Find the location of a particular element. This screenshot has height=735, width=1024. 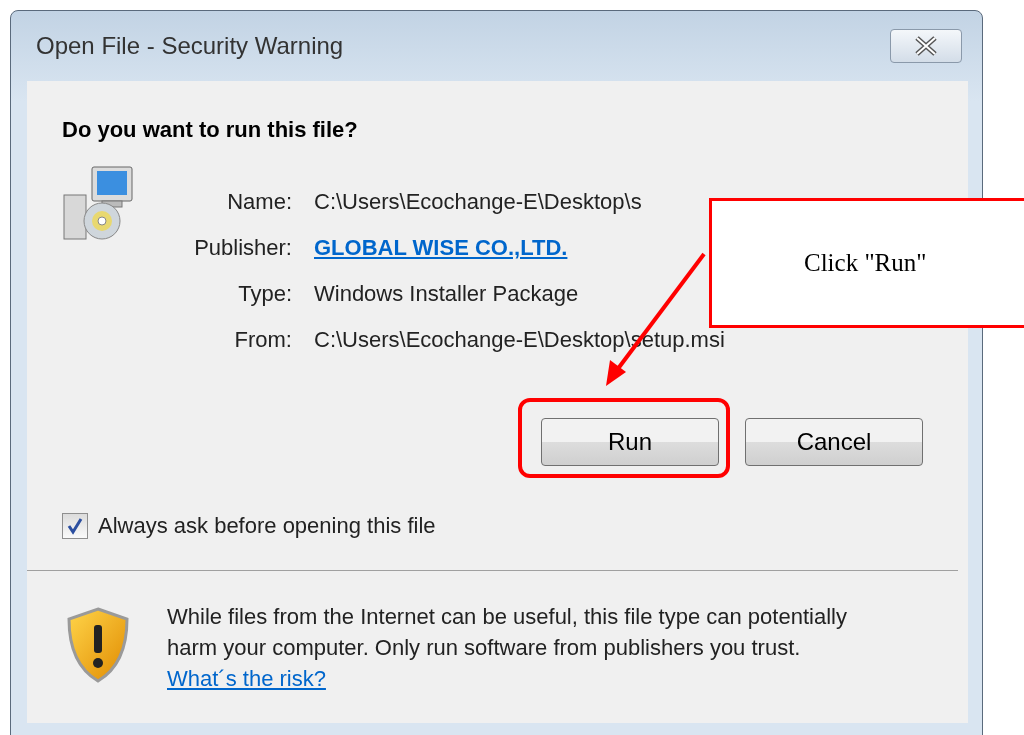

detail-label: Publisher: is located at coordinates (242, 248).